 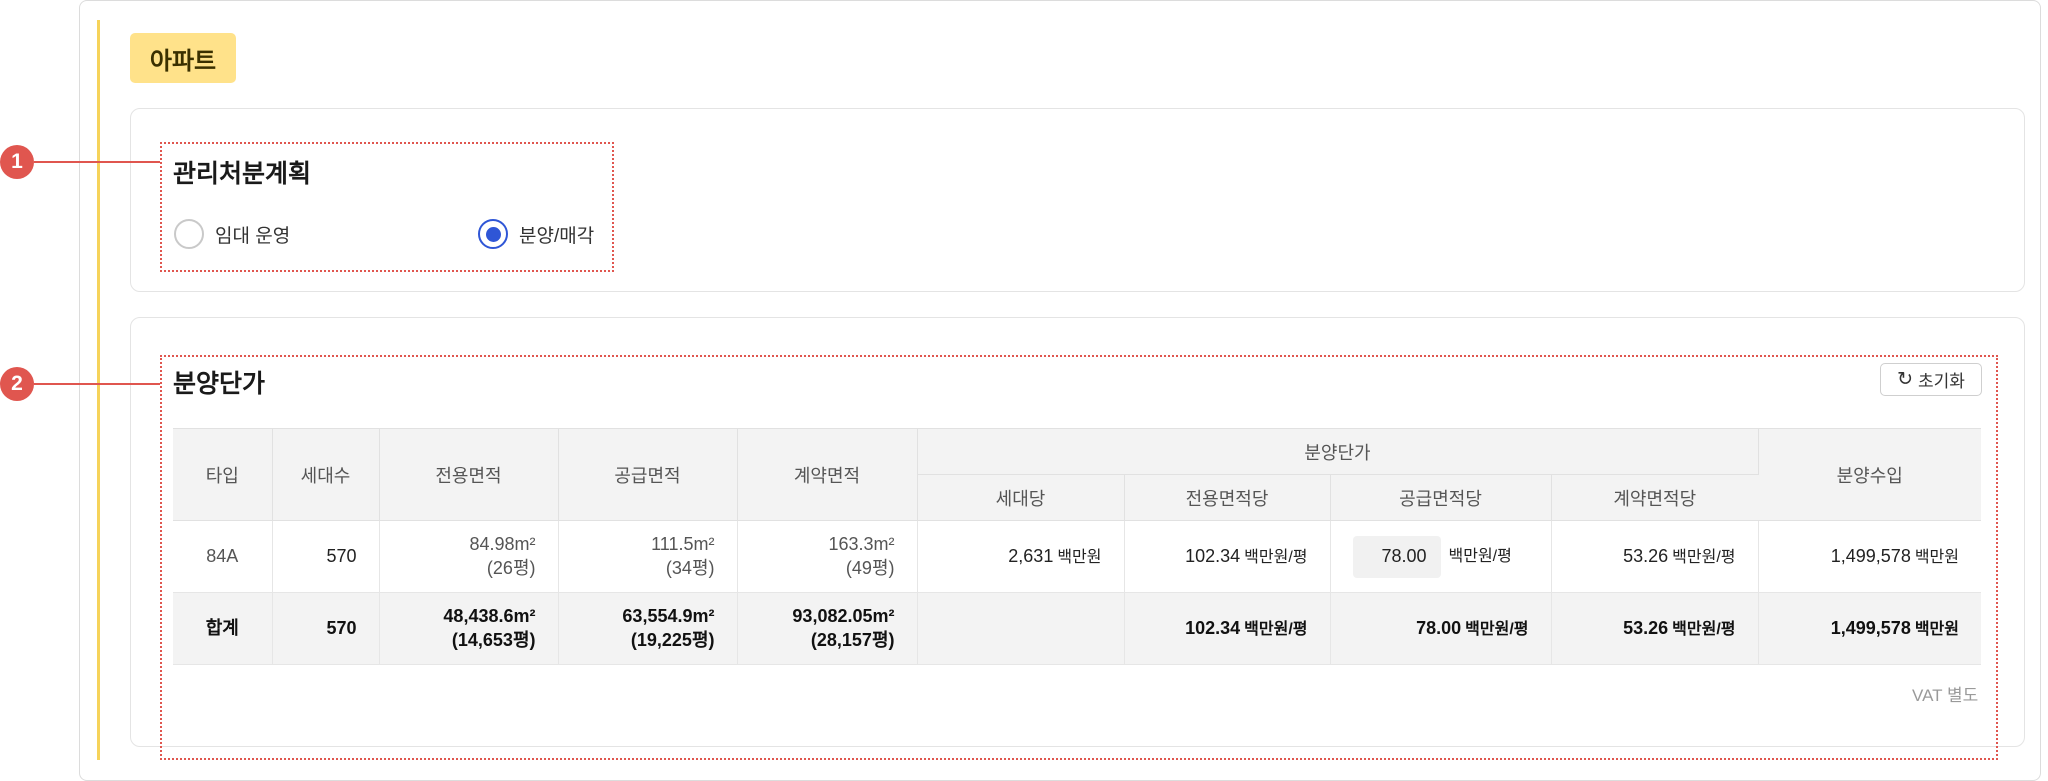 What do you see at coordinates (98, 390) in the screenshot?
I see `accent-line` at bounding box center [98, 390].